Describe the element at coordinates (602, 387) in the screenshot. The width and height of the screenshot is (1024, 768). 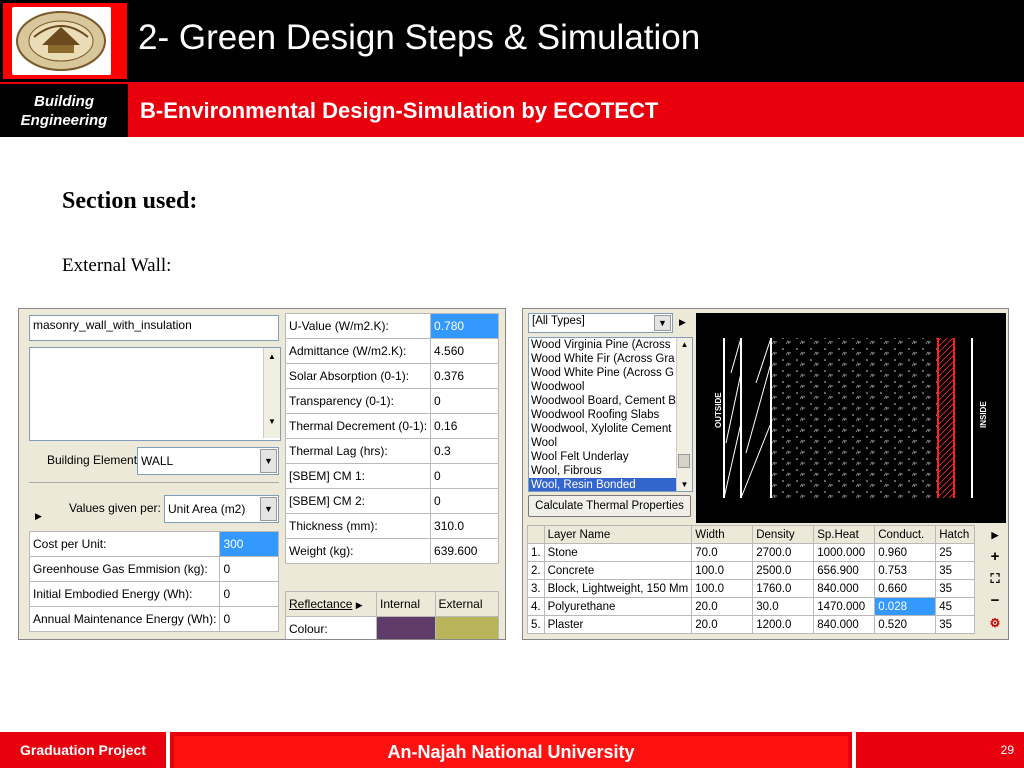
I see `list-item: Woodwool` at that location.